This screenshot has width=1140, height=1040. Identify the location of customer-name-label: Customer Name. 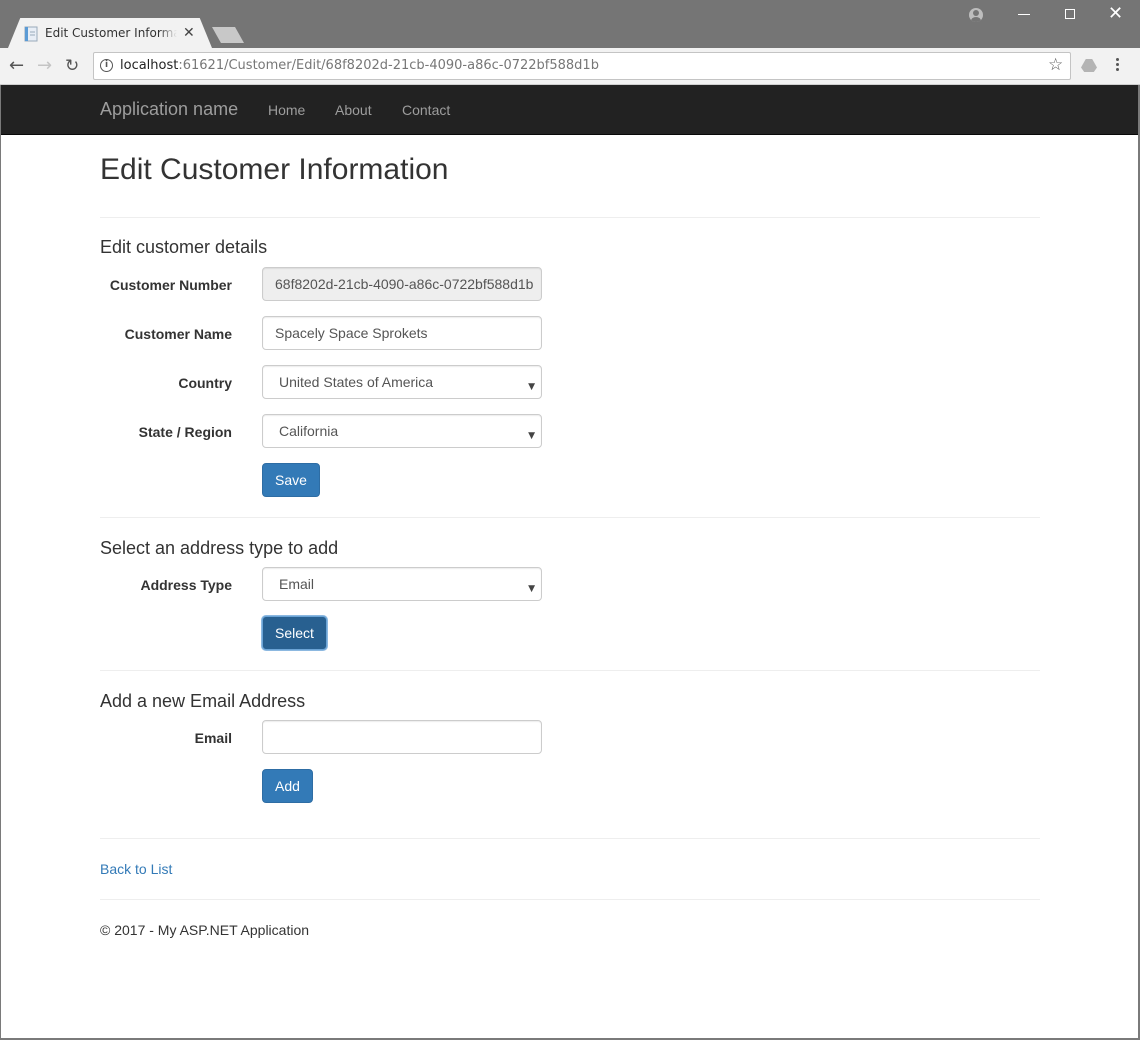
(178, 334).